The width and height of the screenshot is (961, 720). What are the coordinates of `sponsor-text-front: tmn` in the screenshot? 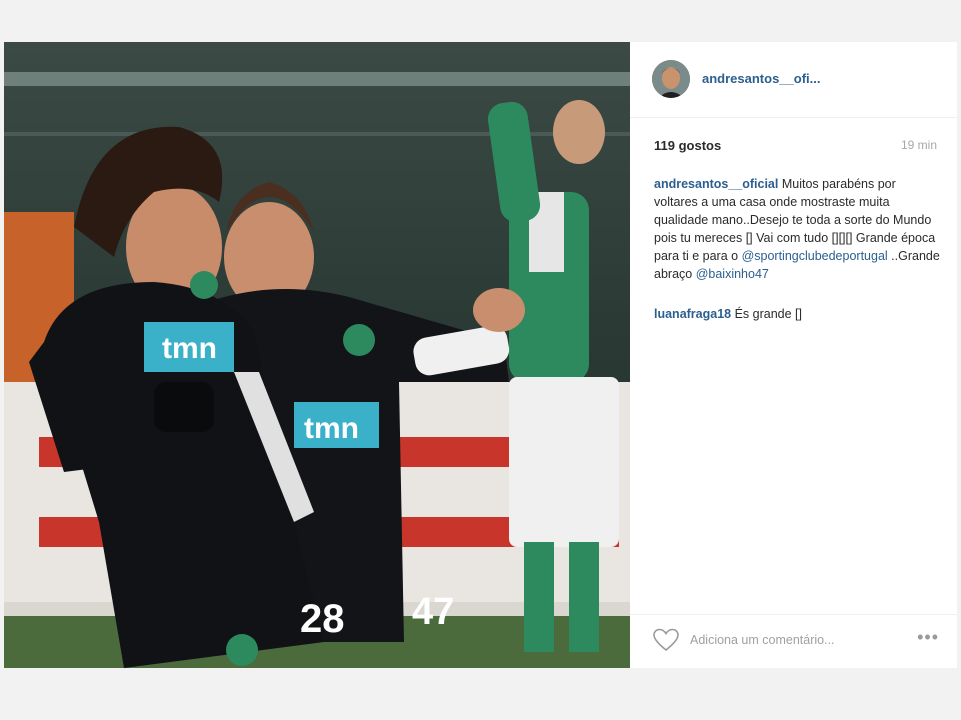 It's located at (189, 348).